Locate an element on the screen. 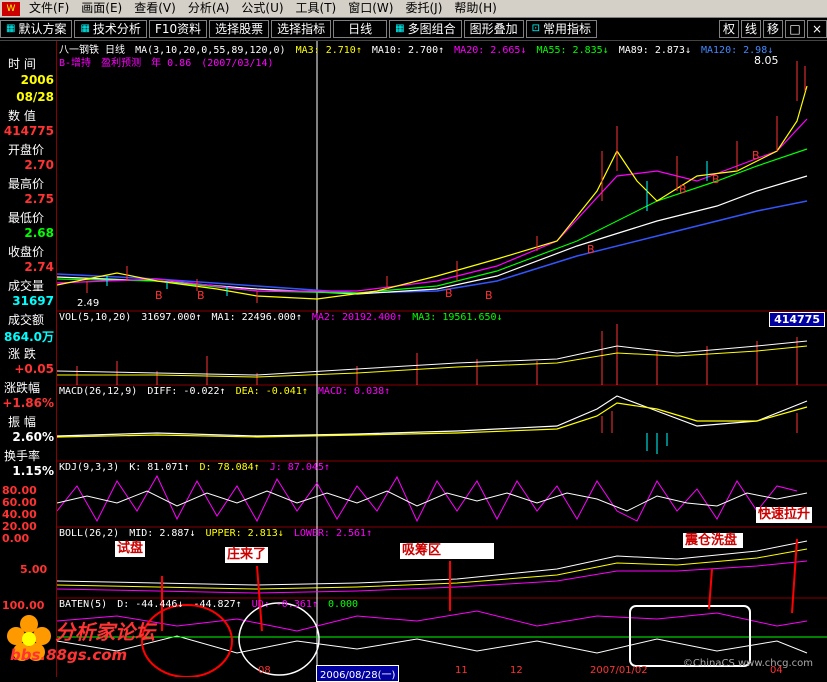  xtick-2007: 2007/01/02 is located at coordinates (619, 670).